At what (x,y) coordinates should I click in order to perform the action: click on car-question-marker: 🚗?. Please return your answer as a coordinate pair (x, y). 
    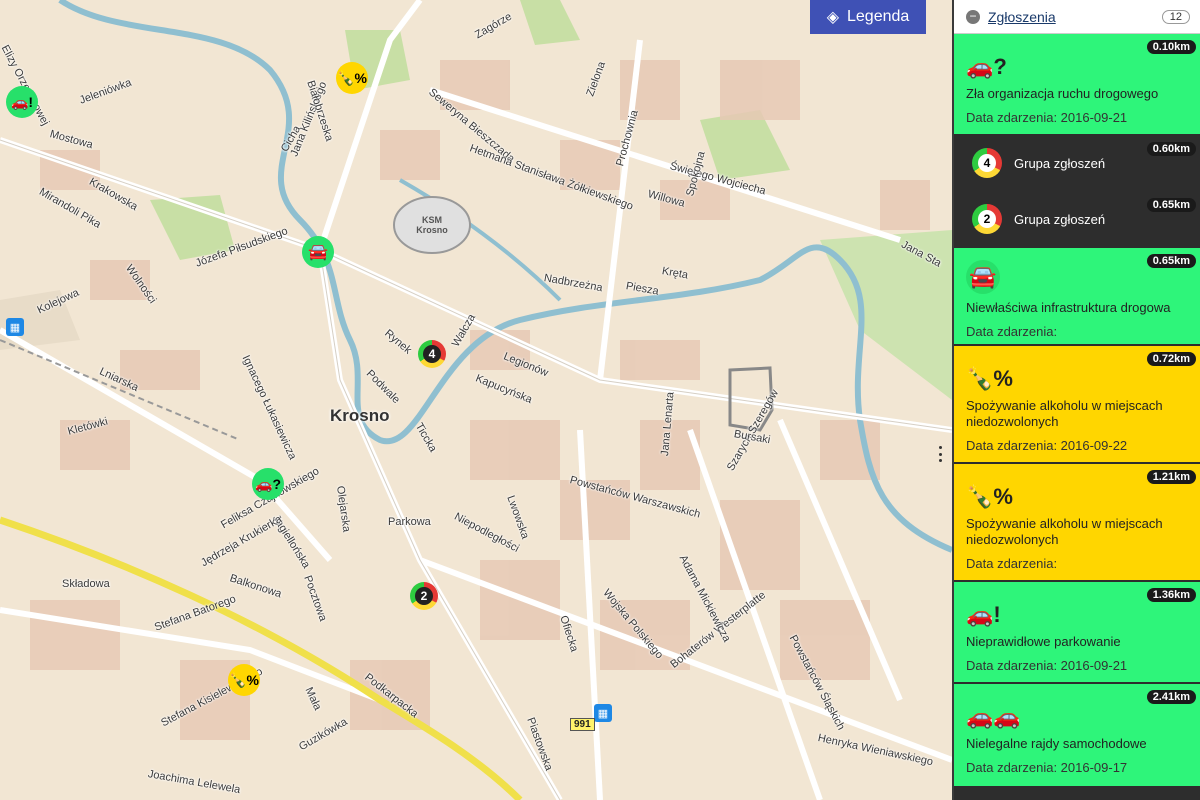
    Looking at the image, I should click on (268, 484).